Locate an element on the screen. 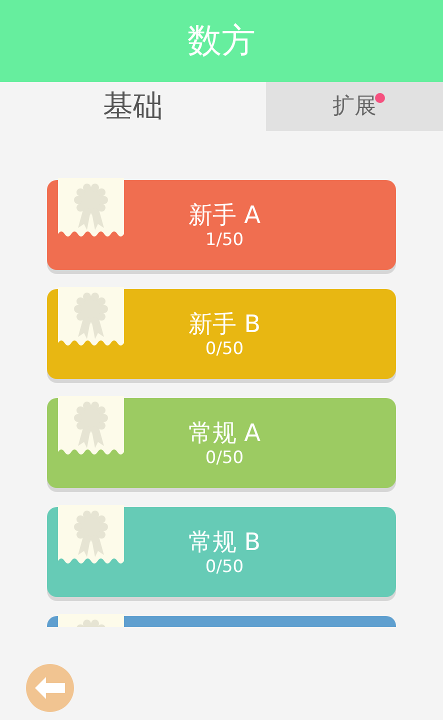 This screenshot has height=720, width=443. level-card: 新手 B 0/50 is located at coordinates (221, 334).